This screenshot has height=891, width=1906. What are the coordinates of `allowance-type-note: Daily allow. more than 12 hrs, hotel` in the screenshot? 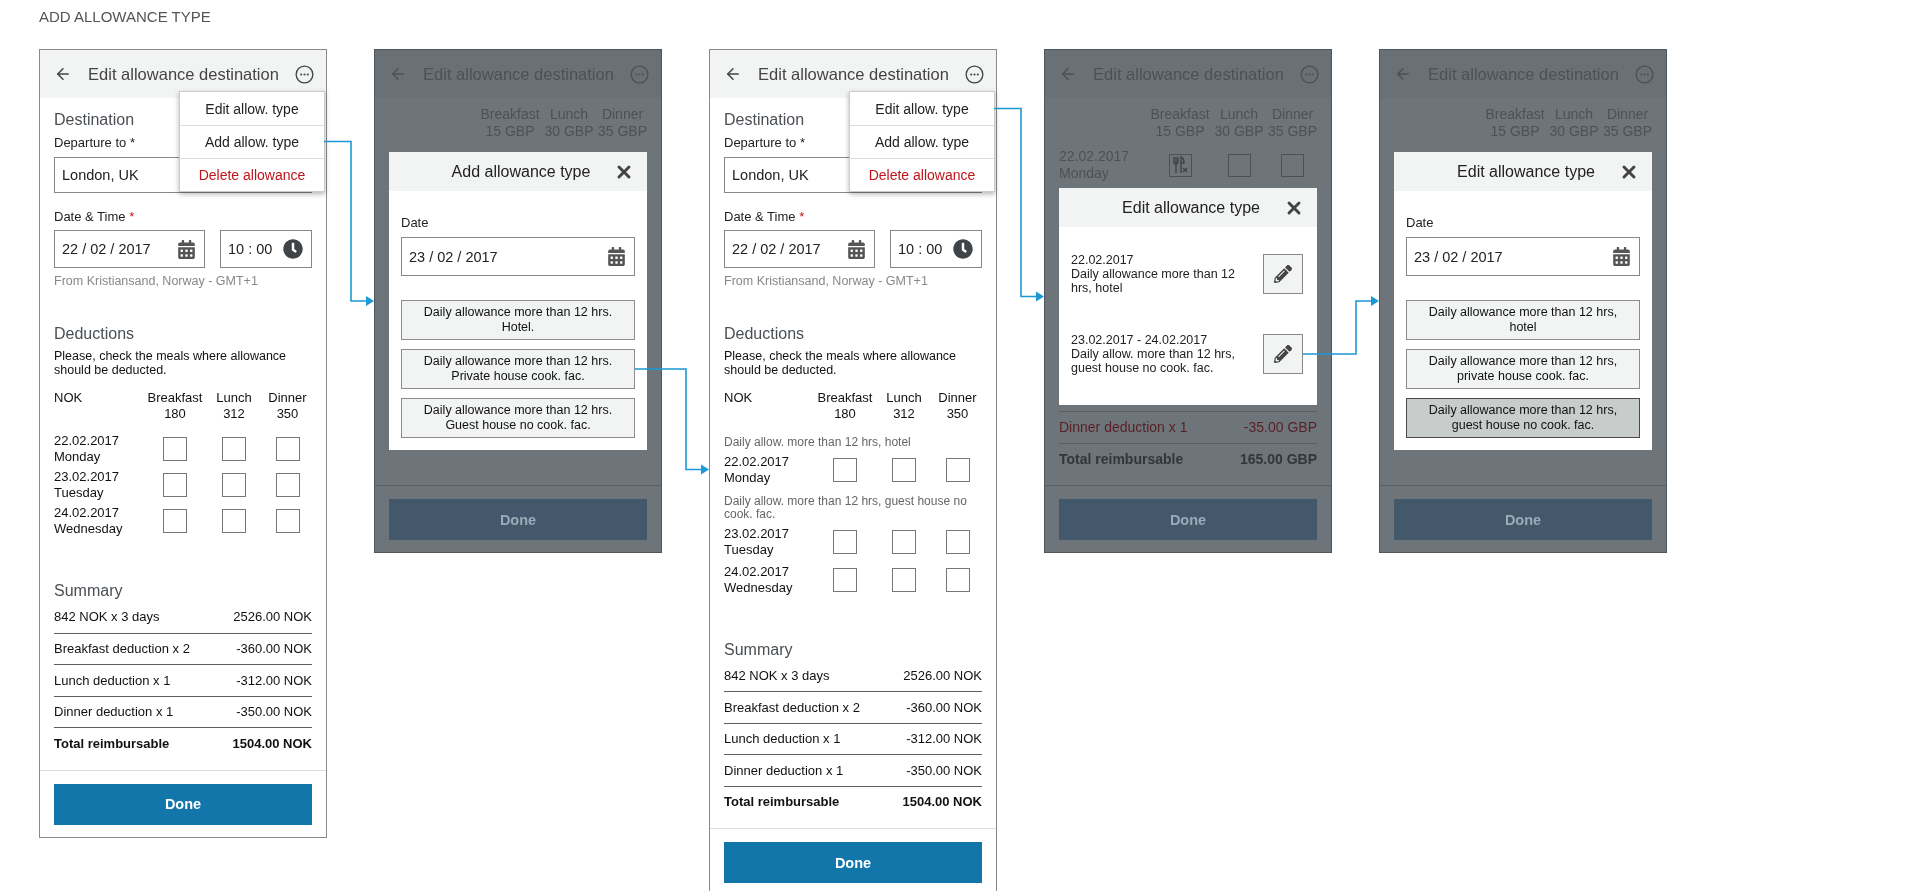 It's located at (818, 443).